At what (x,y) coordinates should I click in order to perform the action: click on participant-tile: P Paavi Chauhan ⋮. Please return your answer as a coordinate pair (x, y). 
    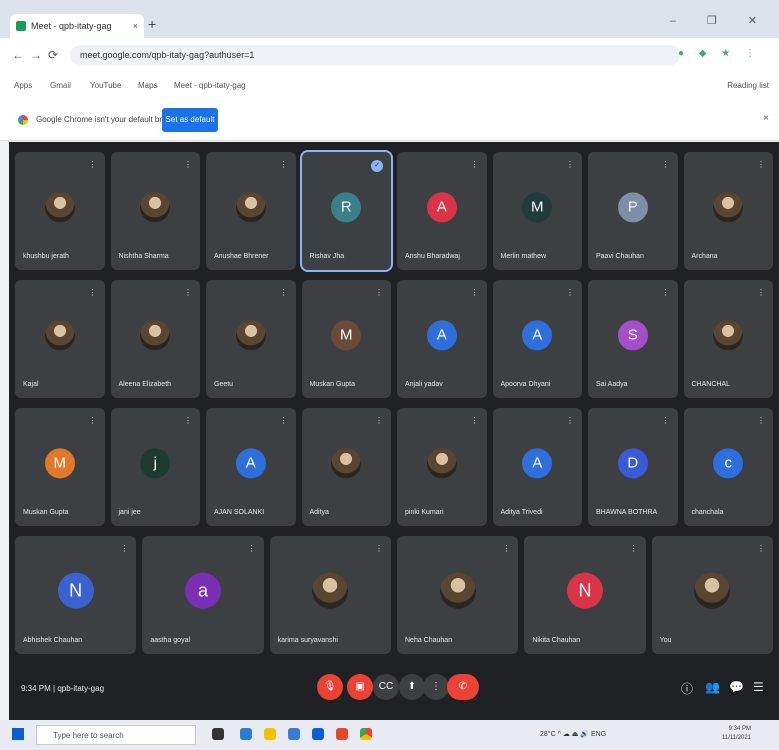
    Looking at the image, I should click on (633, 211).